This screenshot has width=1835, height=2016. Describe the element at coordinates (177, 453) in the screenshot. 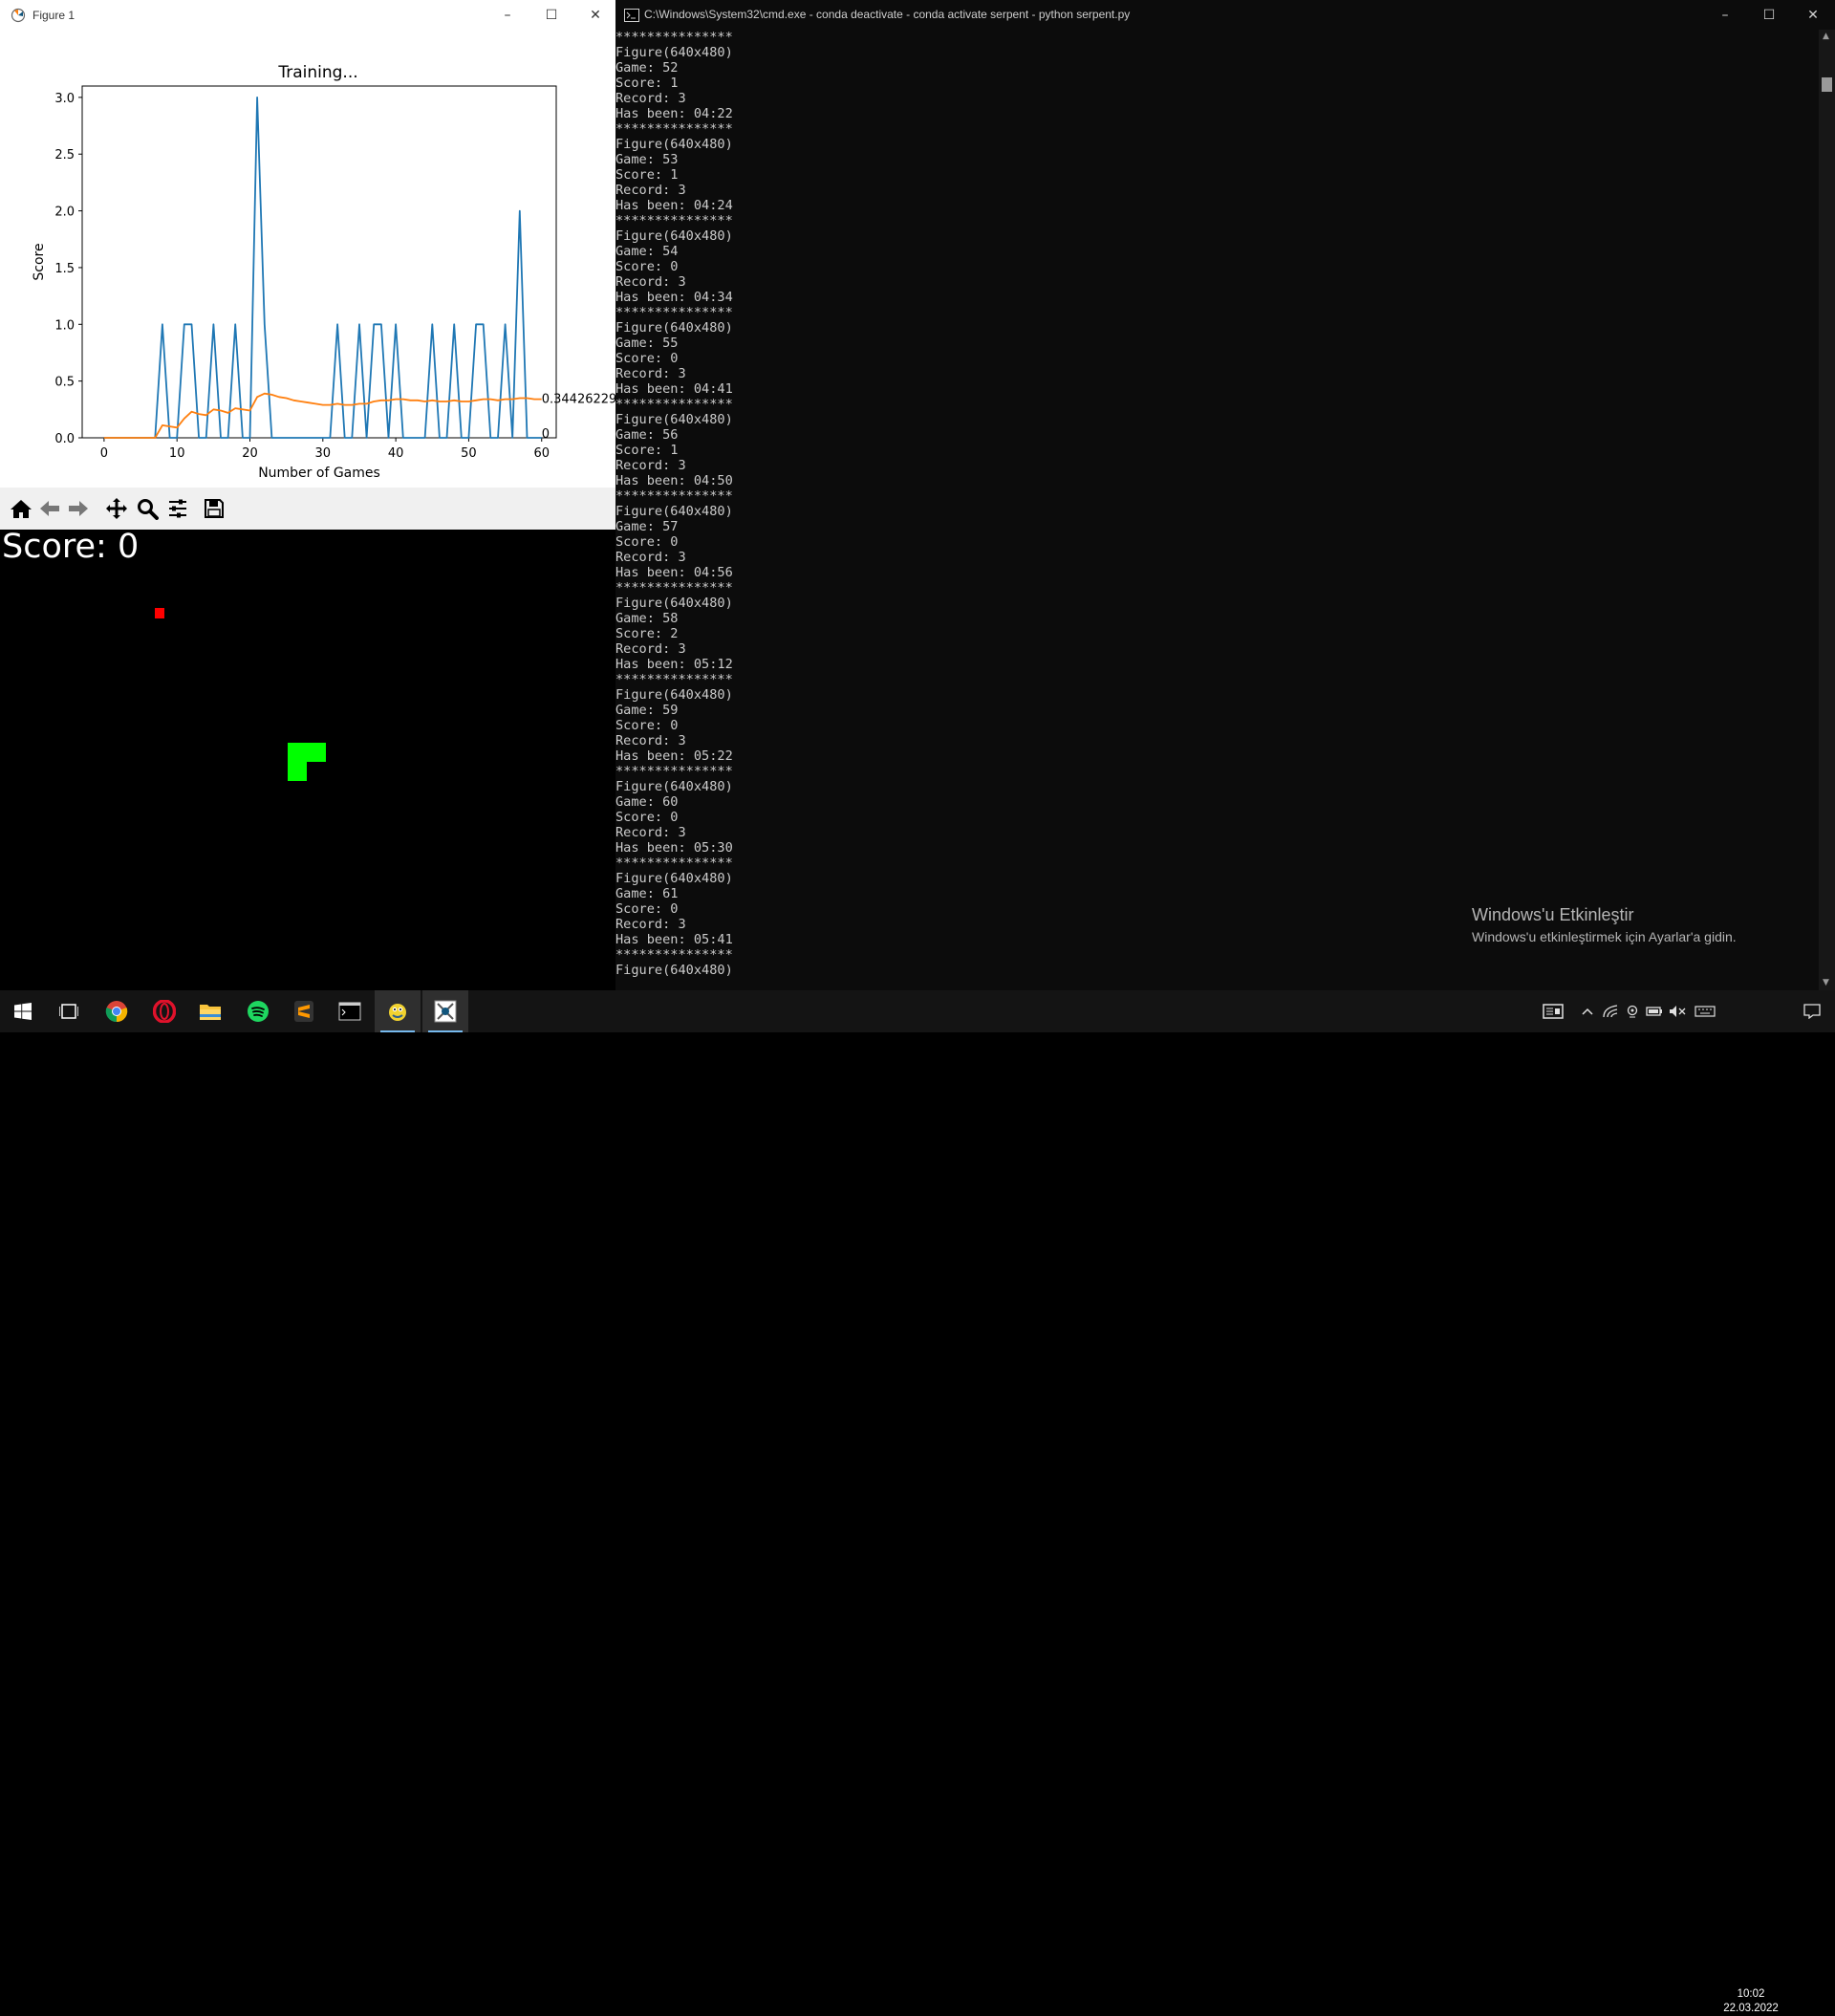

I see `x-tick-label: 10` at that location.